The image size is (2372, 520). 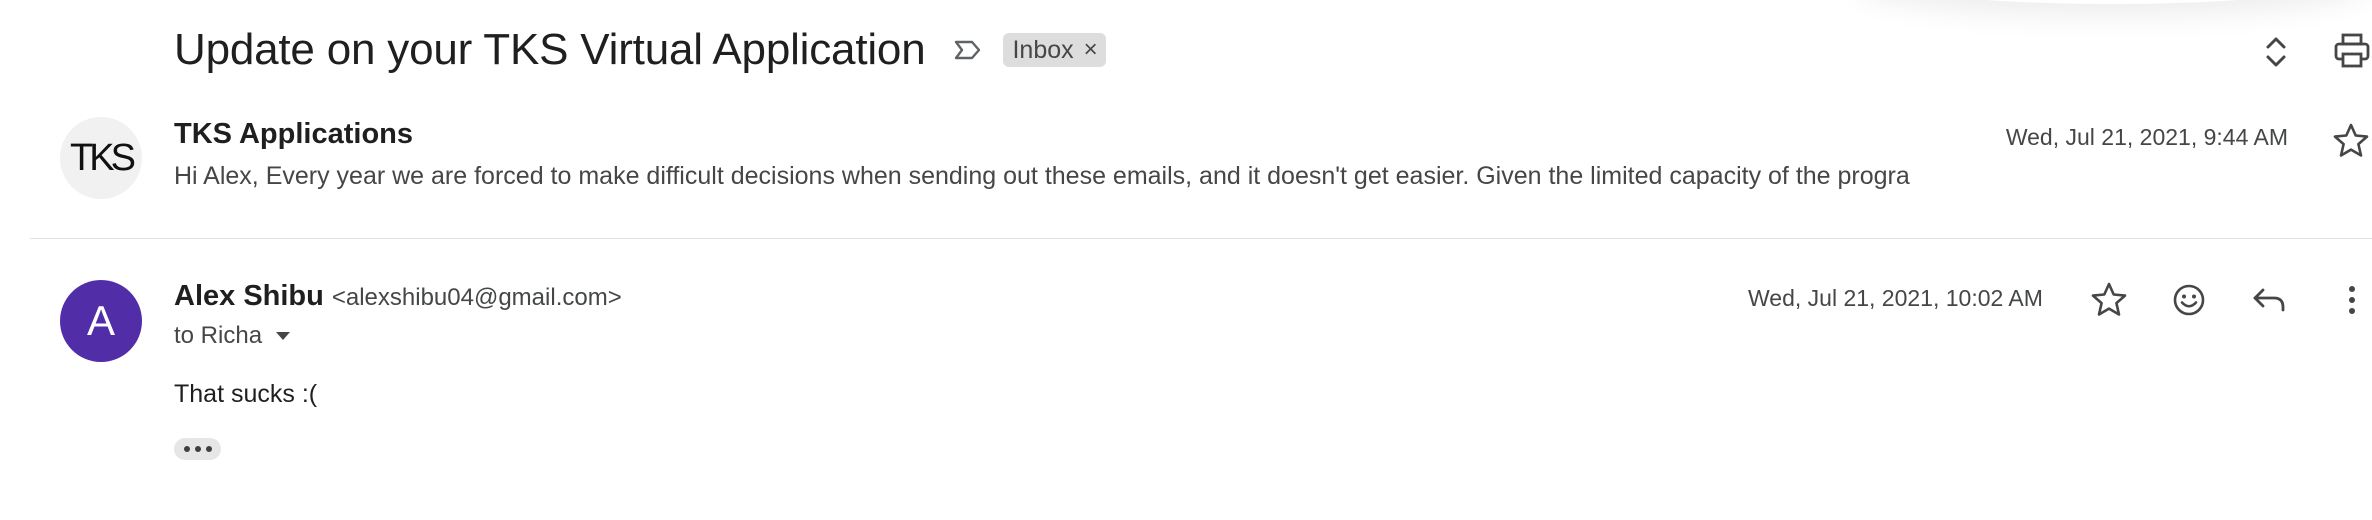 I want to click on inbox-label-chip: Inbox ×, so click(x=1054, y=50).